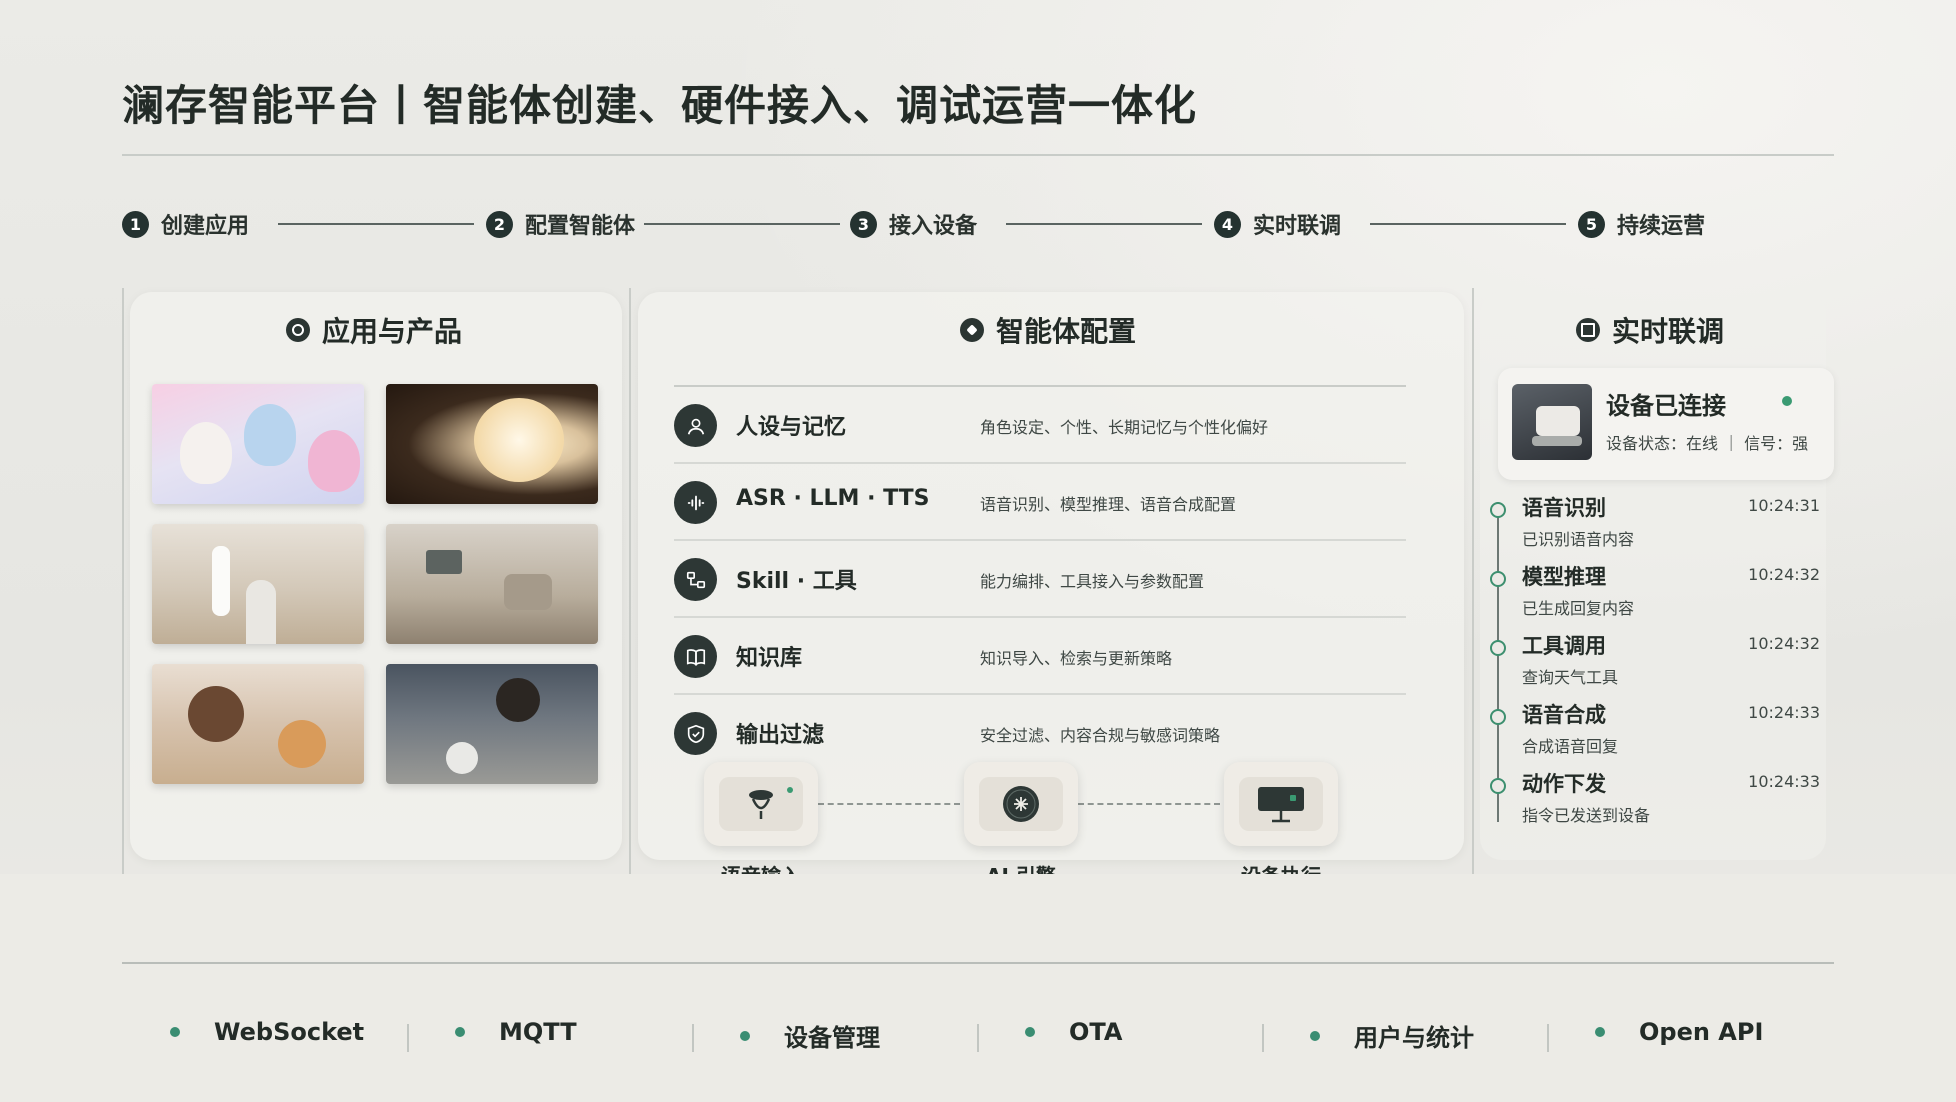 This screenshot has height=1102, width=1956. Describe the element at coordinates (796, 581) in the screenshot. I see `config-name: Skill · 工具` at that location.